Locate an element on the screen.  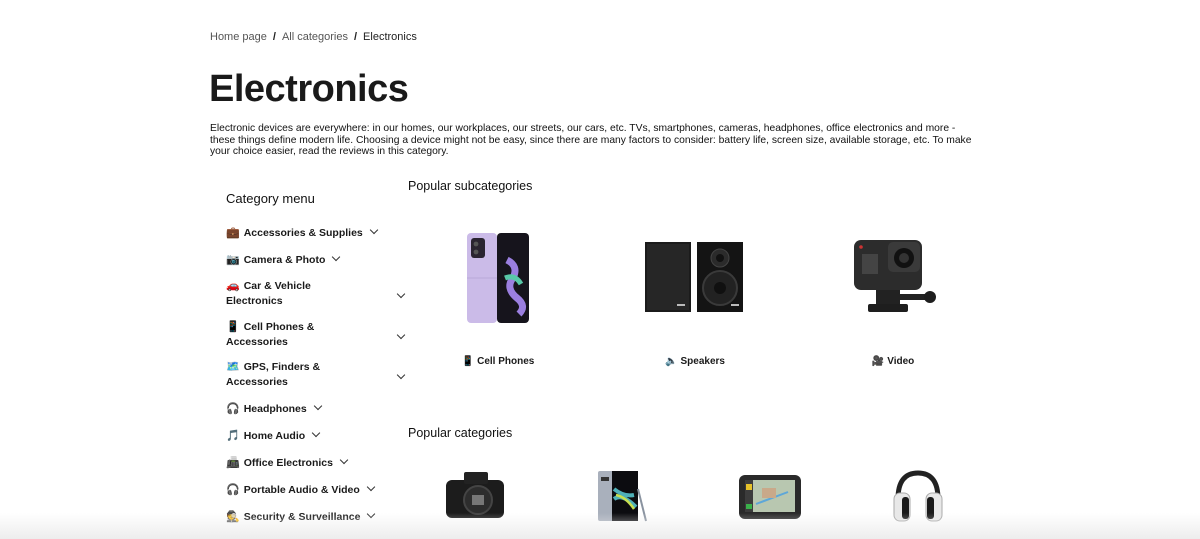
subcategory-label: 🎥 Video is located at coordinates (893, 361).